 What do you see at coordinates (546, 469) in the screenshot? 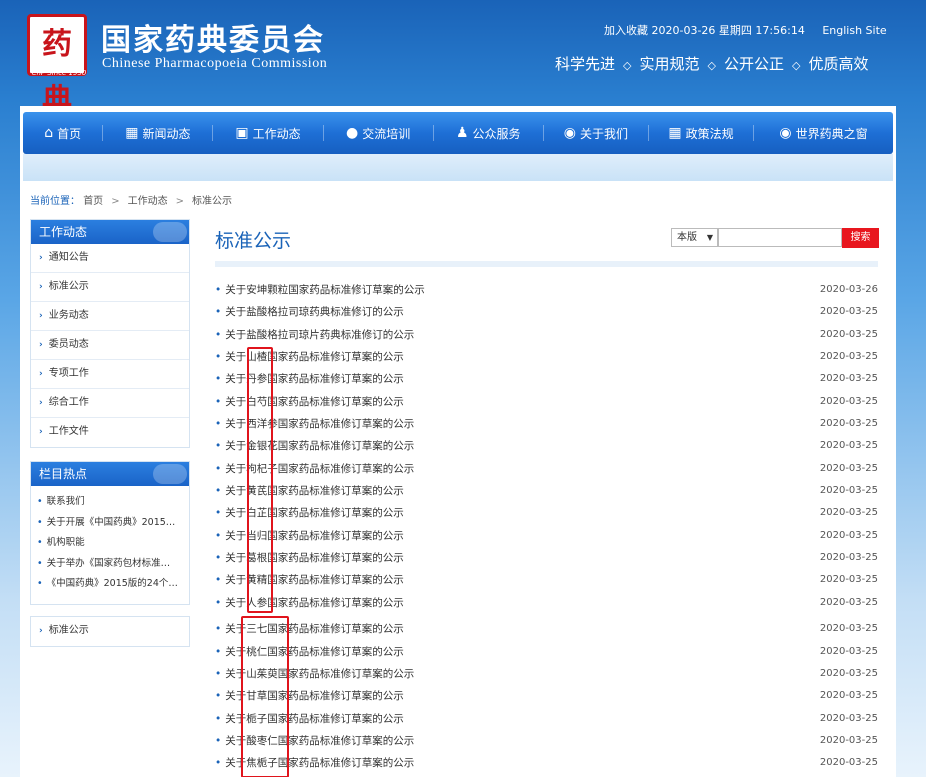
I see `article-row: • 关于枸杞子国家药品标准修订草案的公示 2020-03-25` at bounding box center [546, 469].